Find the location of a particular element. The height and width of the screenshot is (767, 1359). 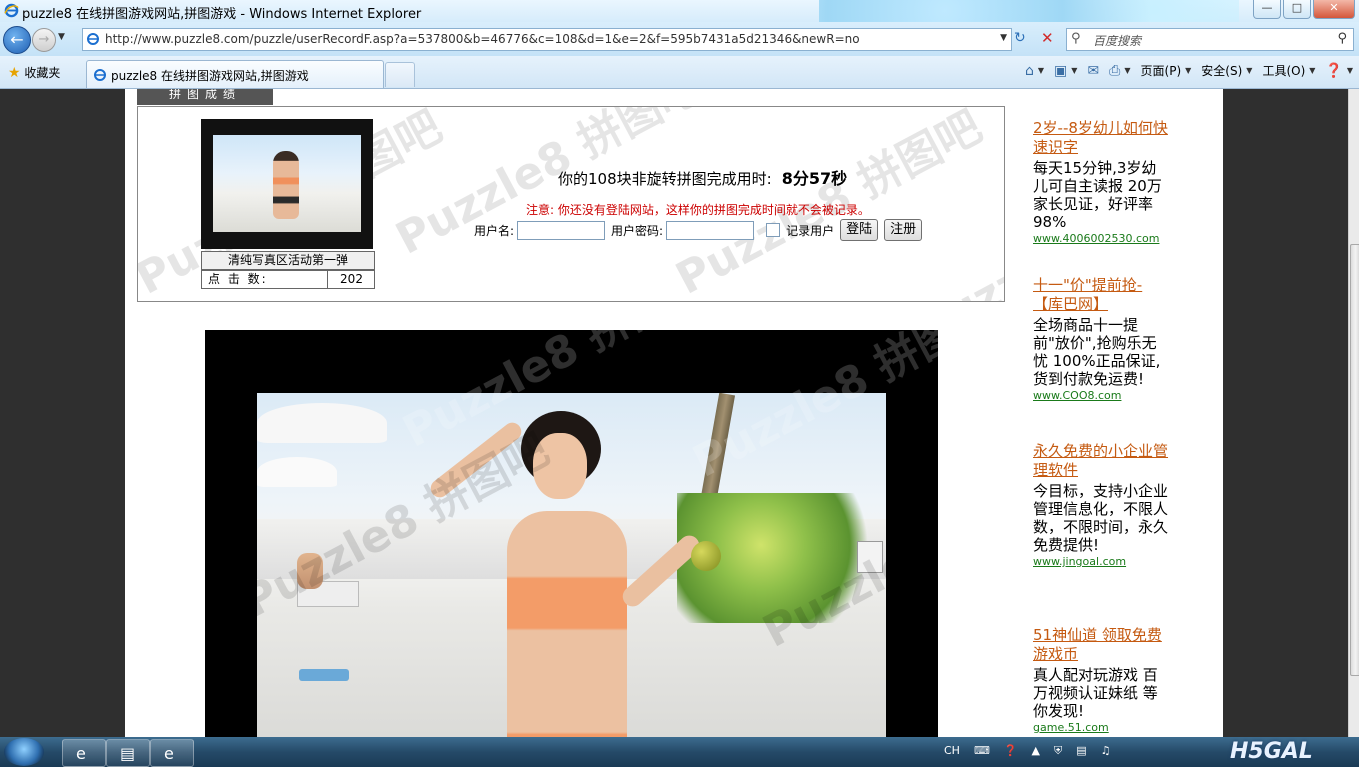

star-icon: ★ is located at coordinates (14, 73).